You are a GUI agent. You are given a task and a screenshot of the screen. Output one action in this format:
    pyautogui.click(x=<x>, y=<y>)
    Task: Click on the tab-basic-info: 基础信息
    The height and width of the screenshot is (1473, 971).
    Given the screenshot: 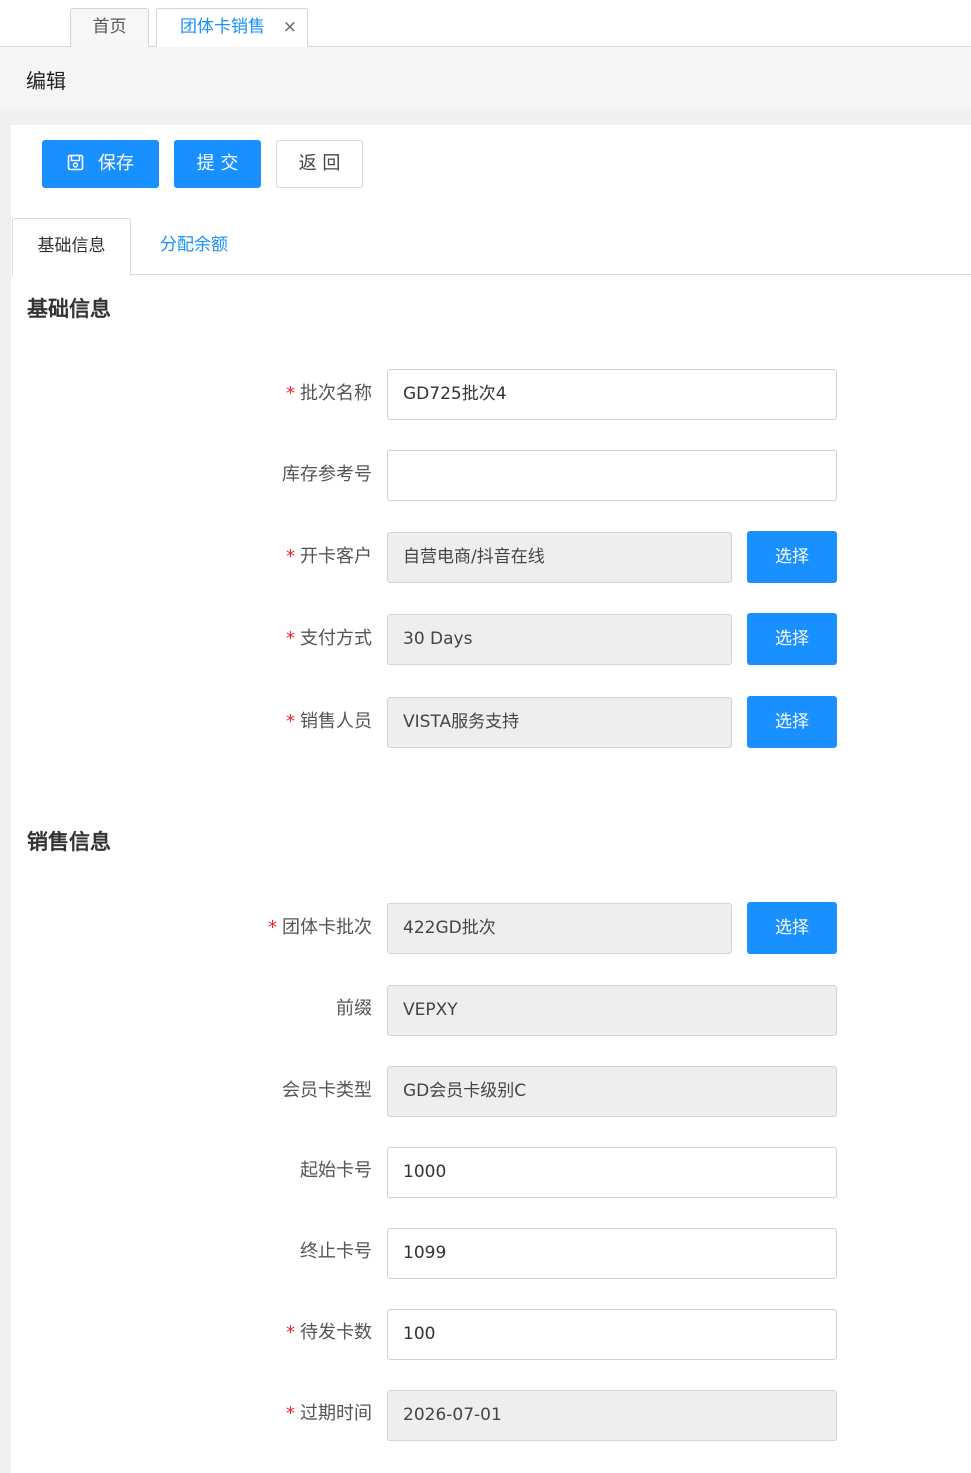 What is the action you would take?
    pyautogui.click(x=71, y=247)
    